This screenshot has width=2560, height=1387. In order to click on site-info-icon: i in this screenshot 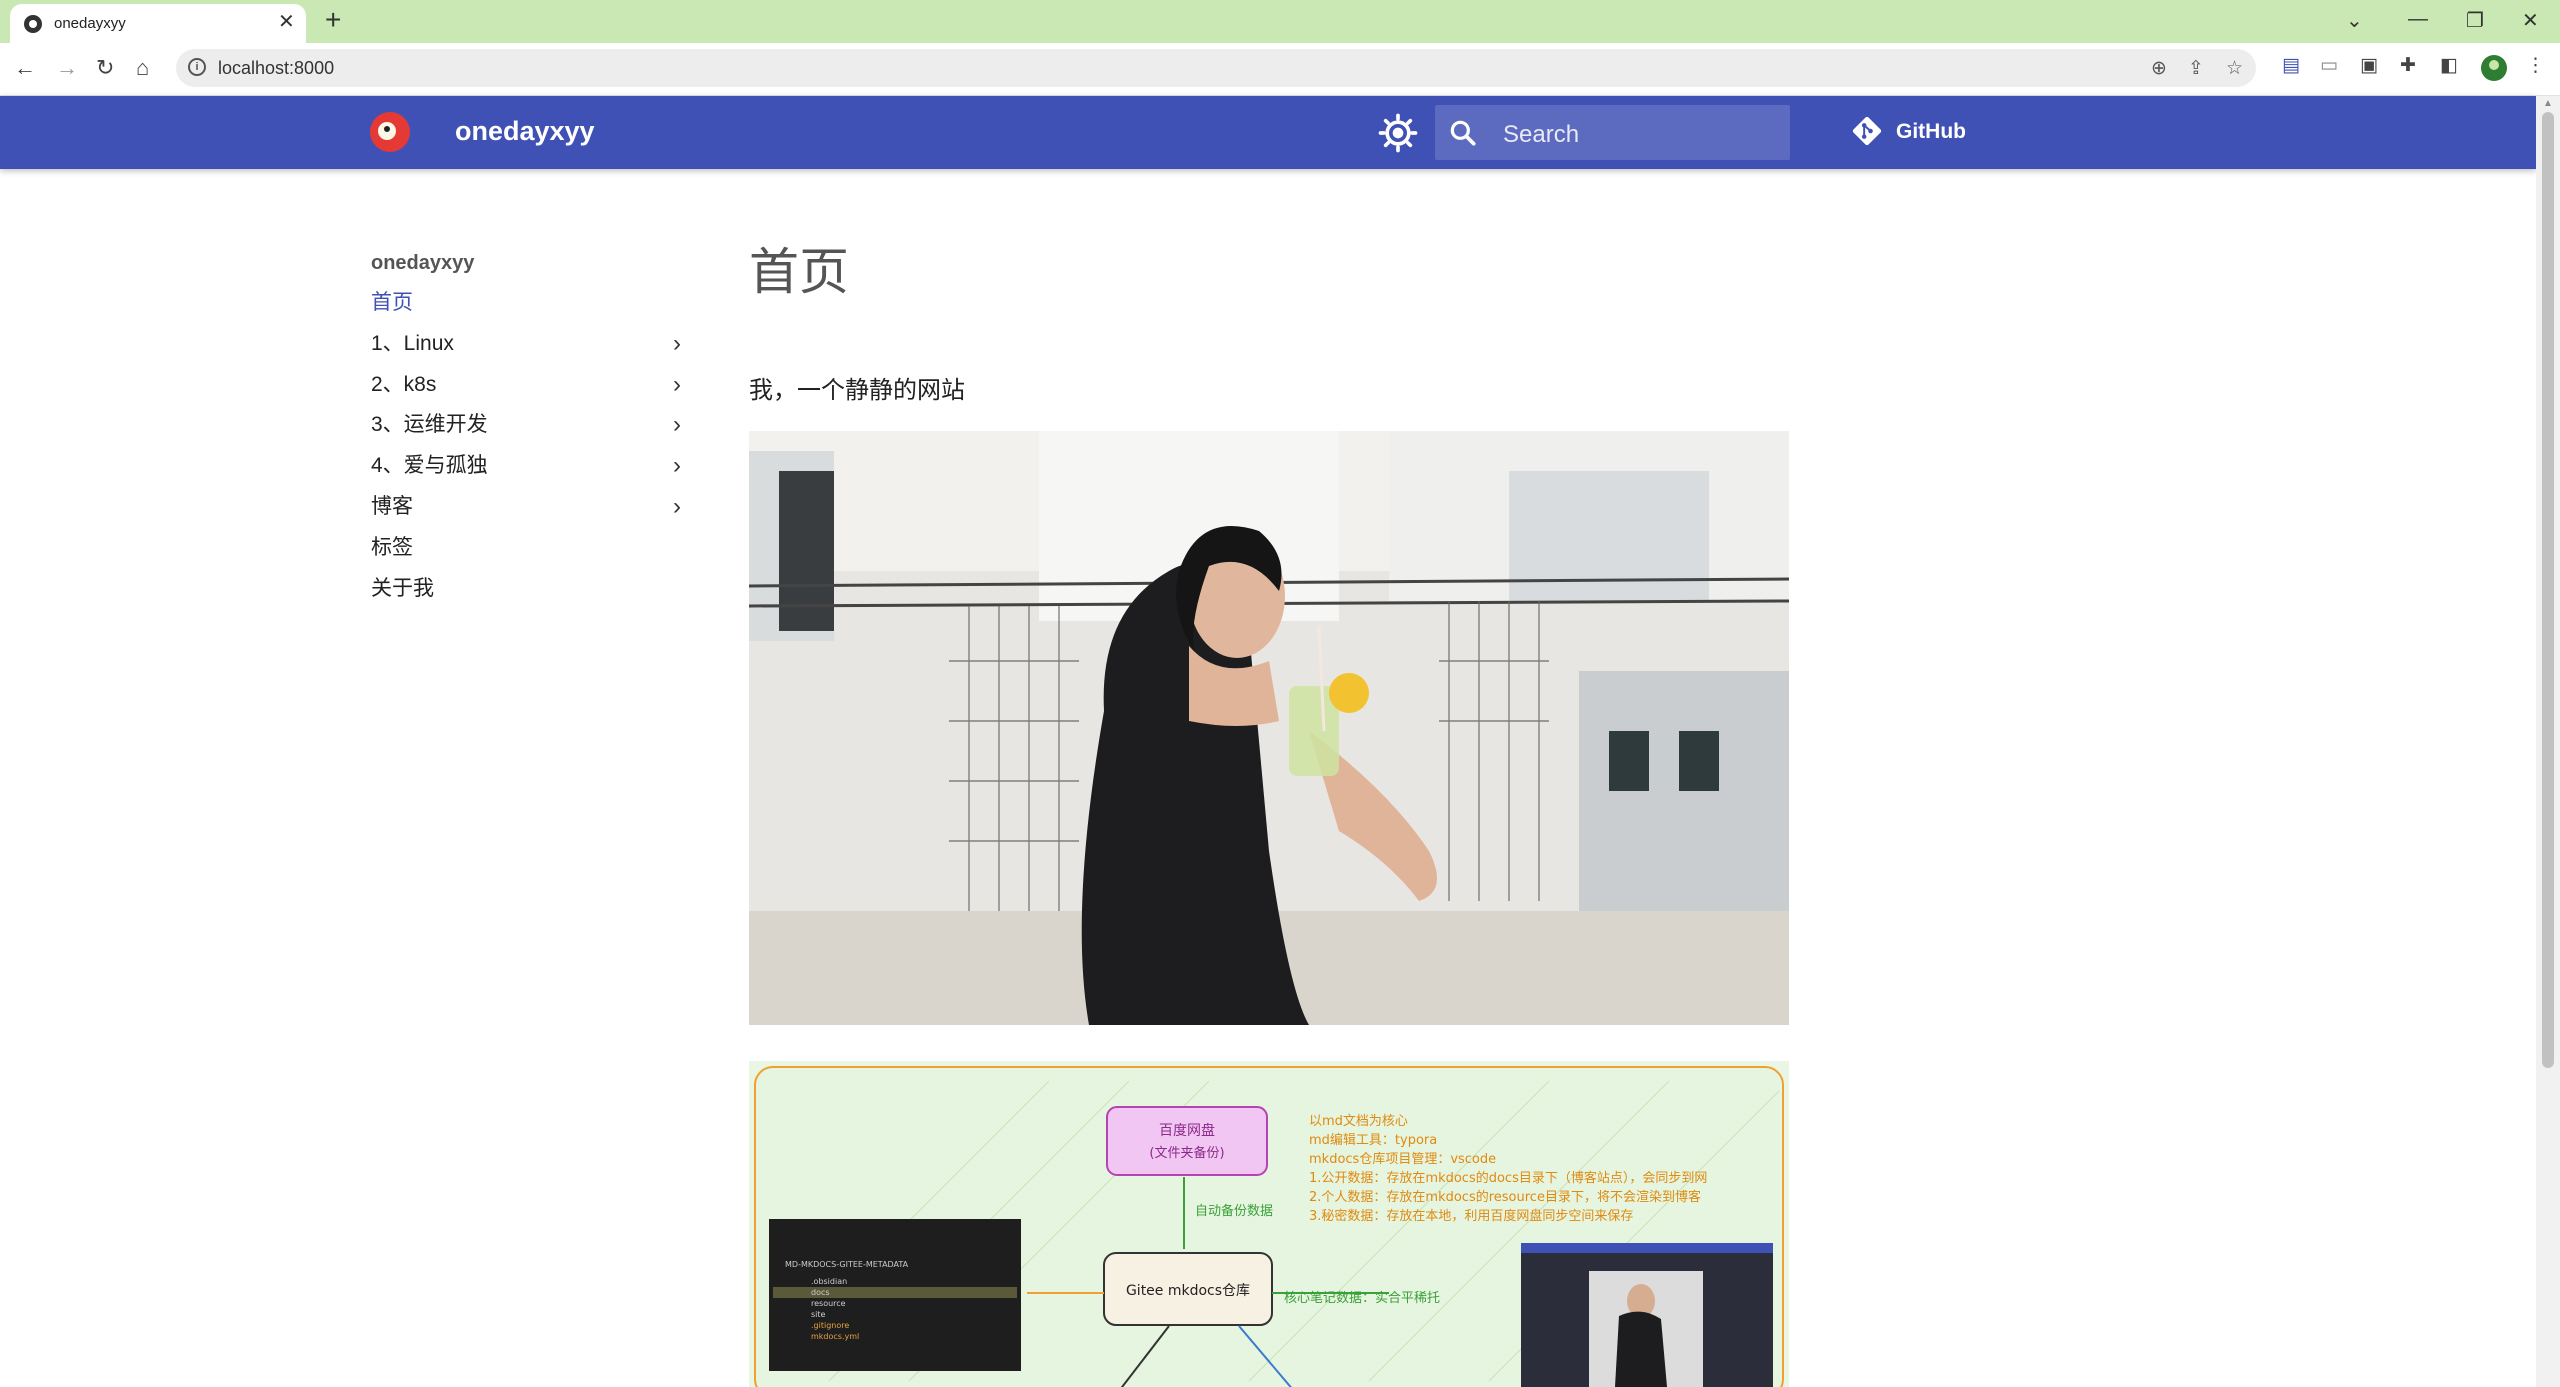, I will do `click(197, 67)`.